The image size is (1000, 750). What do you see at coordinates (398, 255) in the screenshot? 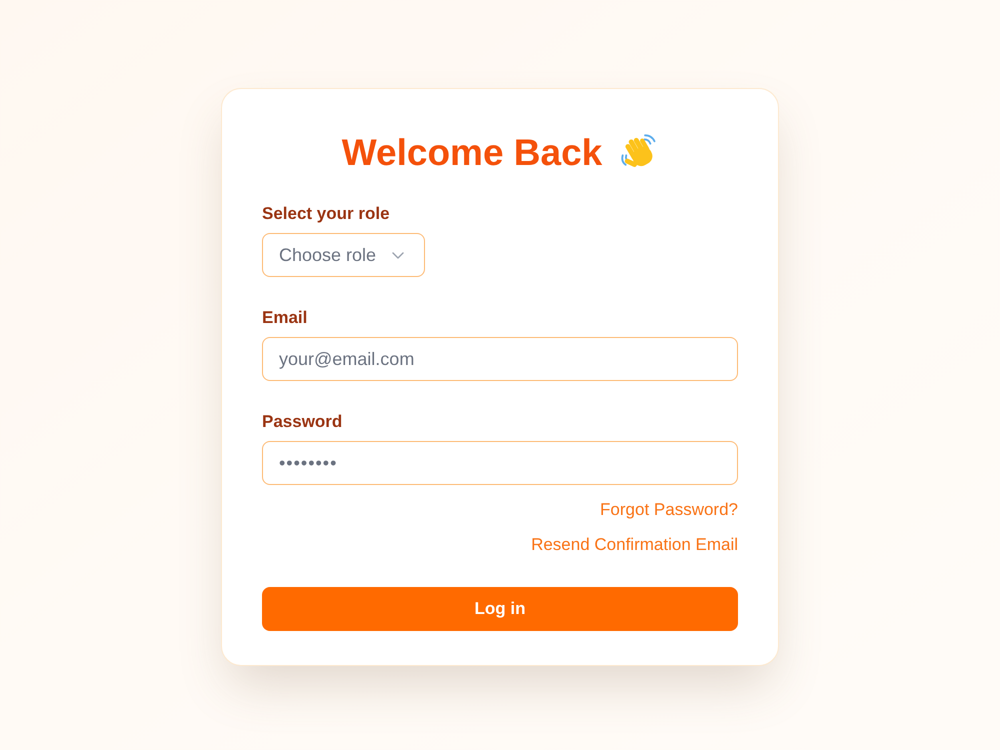
I see `chevron-down-icon` at bounding box center [398, 255].